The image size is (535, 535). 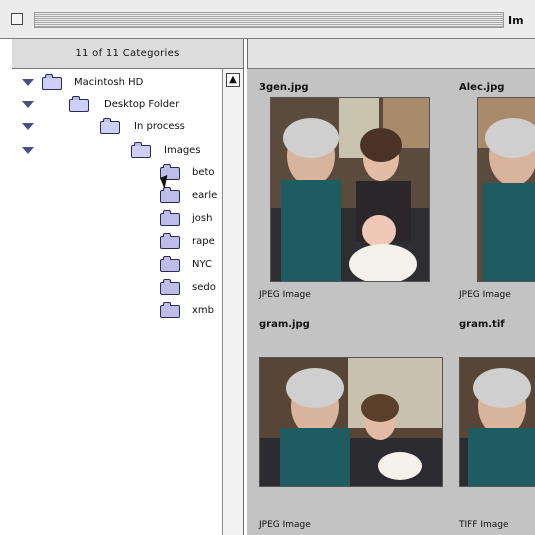 What do you see at coordinates (484, 525) in the screenshot?
I see `thumbnail-type: TIFF Image` at bounding box center [484, 525].